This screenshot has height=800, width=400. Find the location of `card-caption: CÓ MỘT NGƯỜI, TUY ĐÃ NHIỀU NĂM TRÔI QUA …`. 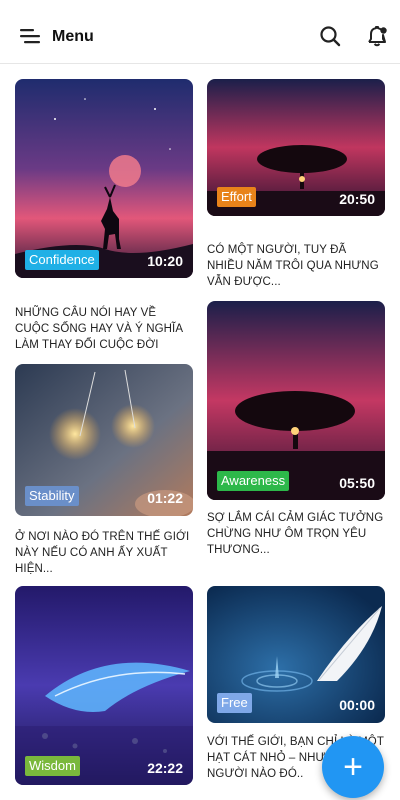

card-caption: CÓ MỘT NGƯỜI, TUY ĐÃ NHIỀU NĂM TRÔI QUA … is located at coordinates (293, 266).